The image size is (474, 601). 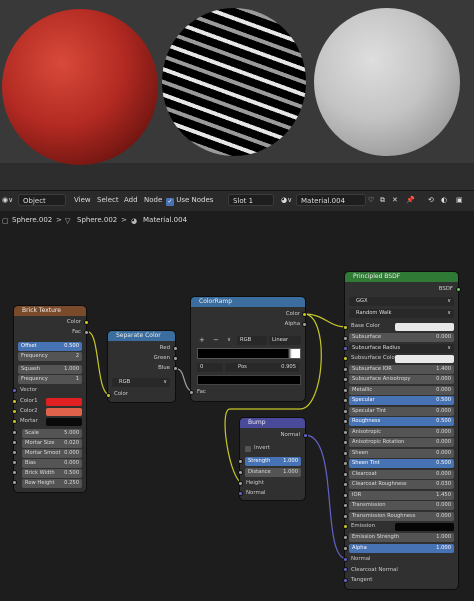 What do you see at coordinates (401, 453) in the screenshot?
I see `bsdf-sheen-field: Sheen 0.000` at bounding box center [401, 453].